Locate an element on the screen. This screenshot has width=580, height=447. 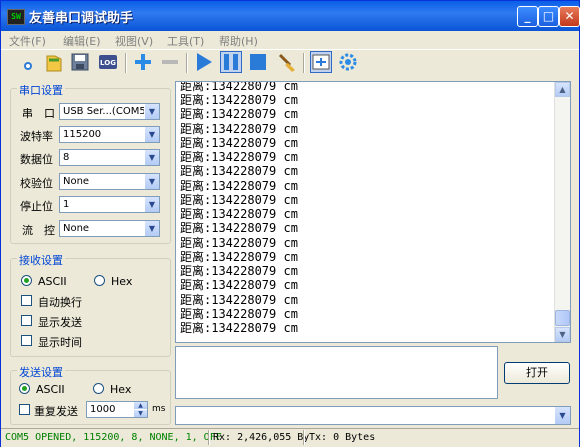
menu-help: 帮助(H) is located at coordinates (238, 41).